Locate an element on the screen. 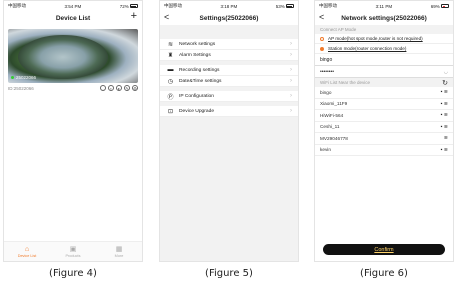  products-icon: ▣ is located at coordinates (73, 249).